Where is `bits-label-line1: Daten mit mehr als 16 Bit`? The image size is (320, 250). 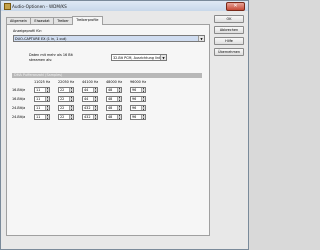
bits-label-line1: Daten mit mehr als 16 Bit is located at coordinates (51, 55).